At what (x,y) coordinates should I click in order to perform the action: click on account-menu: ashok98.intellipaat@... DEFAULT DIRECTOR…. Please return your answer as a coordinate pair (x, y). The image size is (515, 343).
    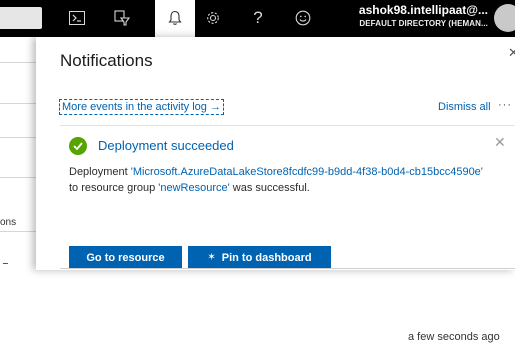
    Looking at the image, I should click on (418, 16).